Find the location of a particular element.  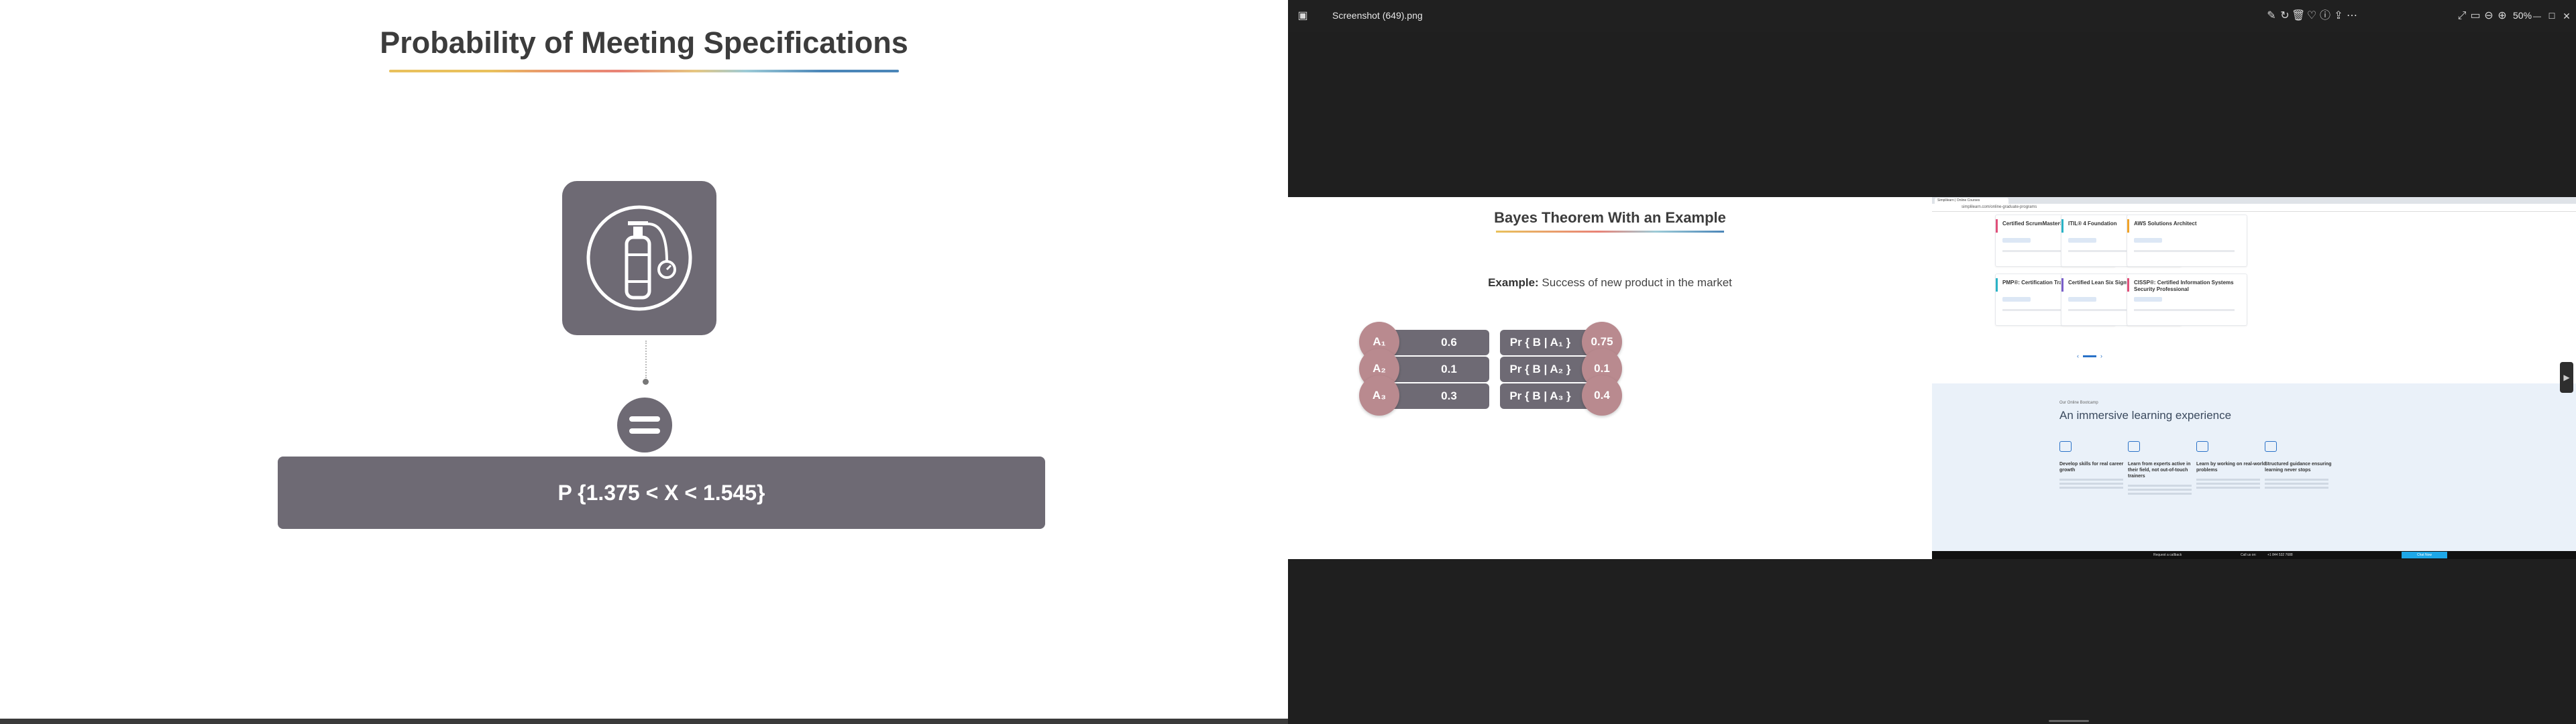

close-icon: ✕ is located at coordinates (2566, 16).